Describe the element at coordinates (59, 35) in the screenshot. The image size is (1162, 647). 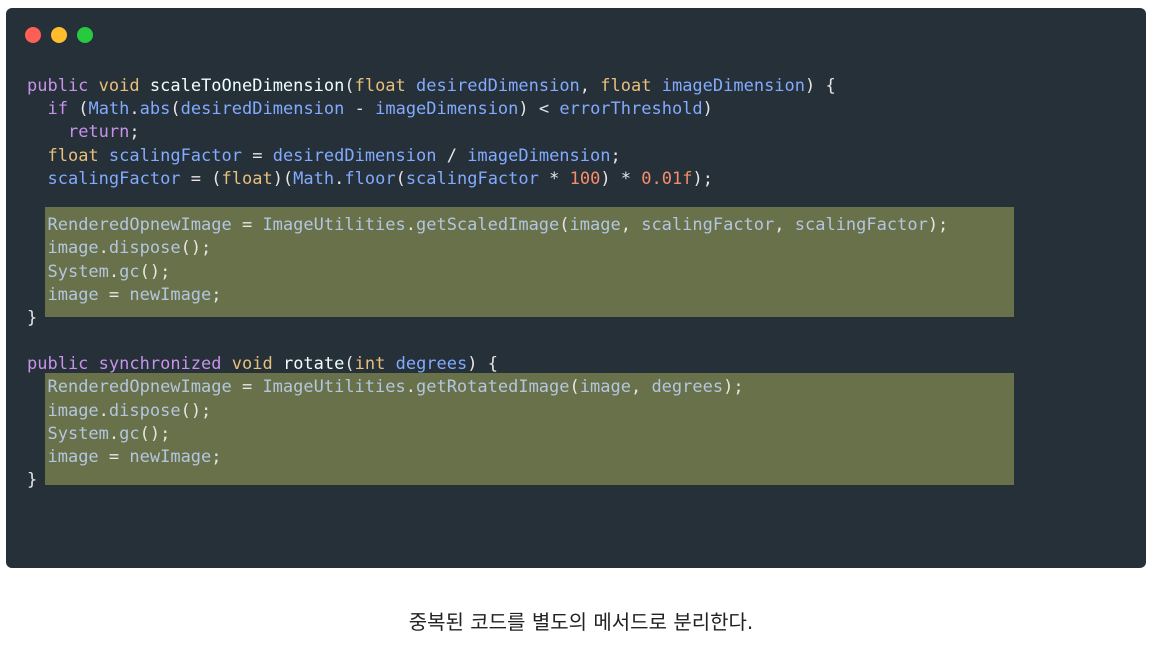
I see `minimize-dot-icon` at that location.